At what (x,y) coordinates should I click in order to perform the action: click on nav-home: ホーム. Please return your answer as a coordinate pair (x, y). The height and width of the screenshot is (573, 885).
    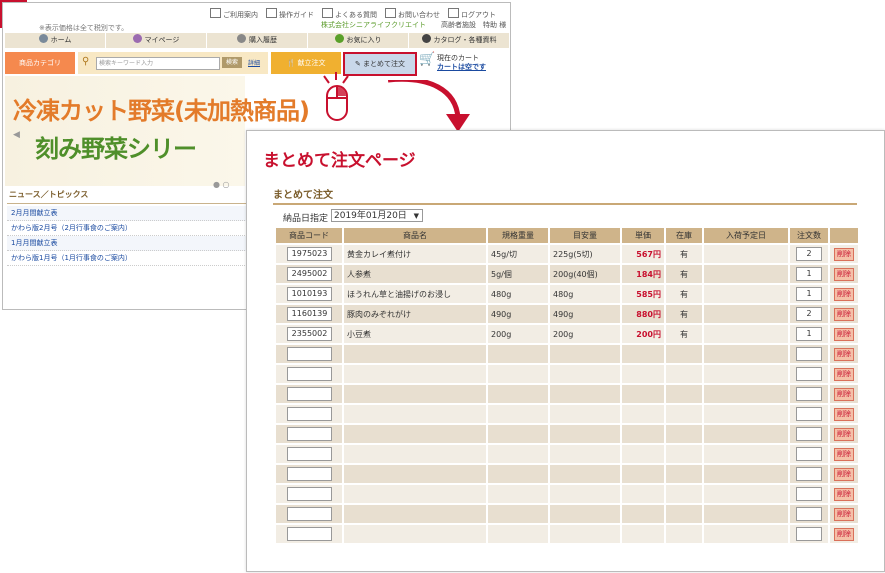
    Looking at the image, I should click on (55, 40).